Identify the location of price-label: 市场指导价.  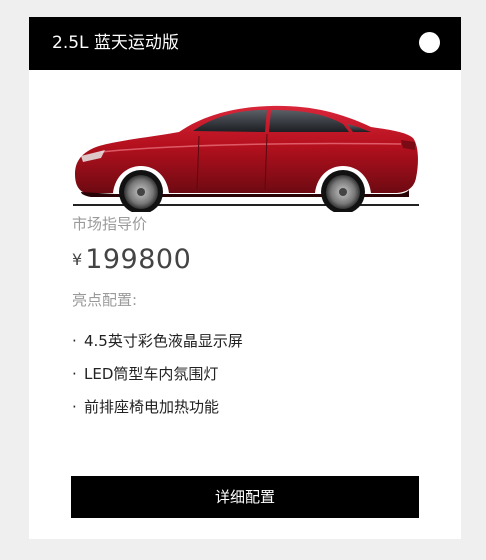
(110, 224).